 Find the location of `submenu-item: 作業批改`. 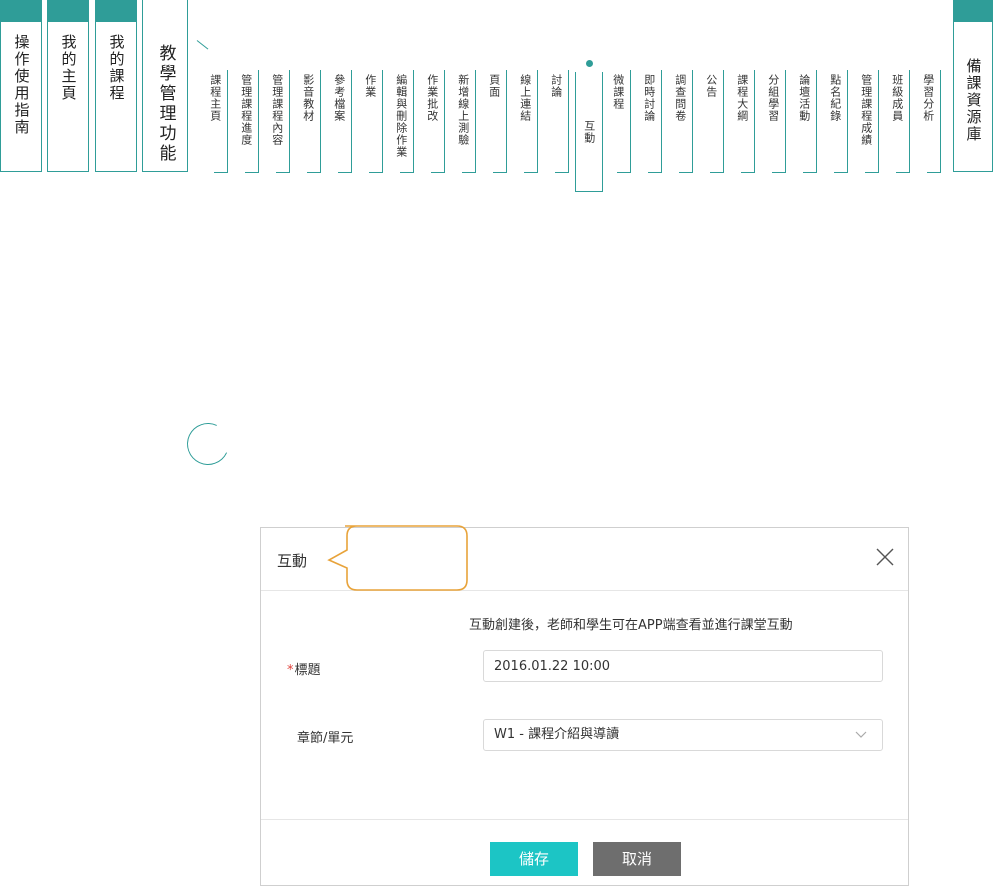

submenu-item: 作業批改 is located at coordinates (432, 121).